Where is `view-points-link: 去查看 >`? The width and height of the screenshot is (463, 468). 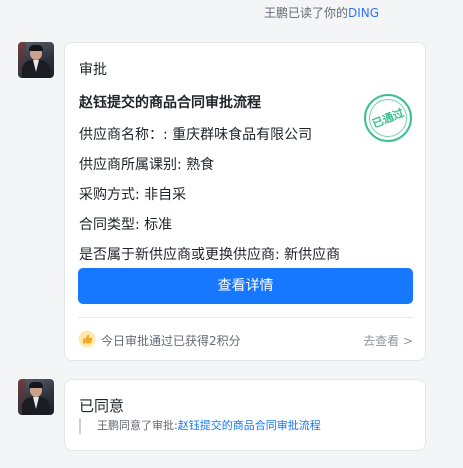 view-points-link: 去查看 > is located at coordinates (388, 340).